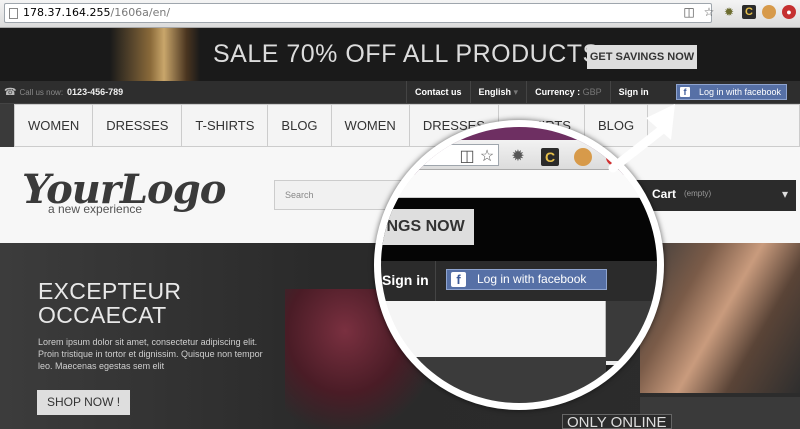 The image size is (800, 429). I want to click on stop-extension-icon: ●, so click(789, 12).